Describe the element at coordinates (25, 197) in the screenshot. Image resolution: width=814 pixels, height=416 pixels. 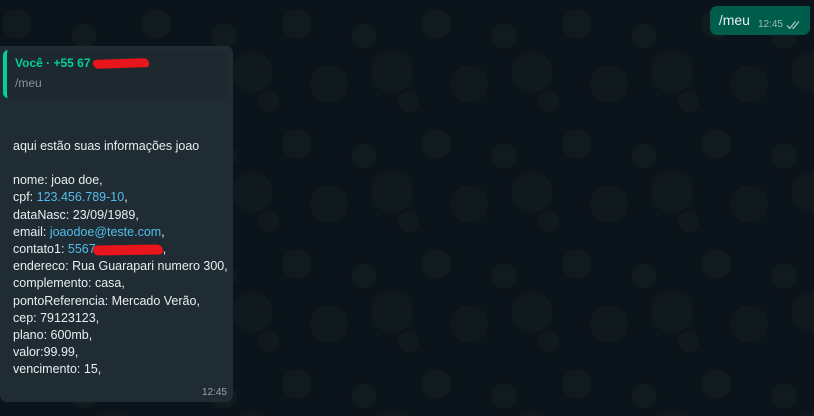
I see `cpf-label: cpf:` at that location.